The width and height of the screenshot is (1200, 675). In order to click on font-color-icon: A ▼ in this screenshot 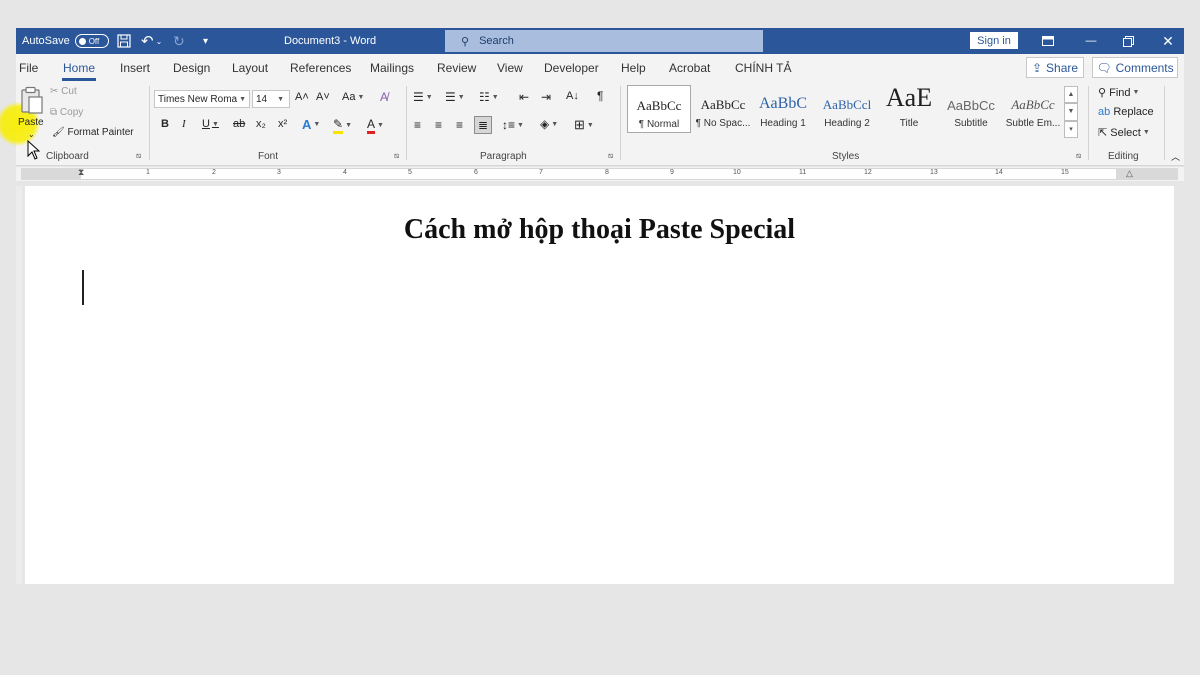, I will do `click(375, 125)`.